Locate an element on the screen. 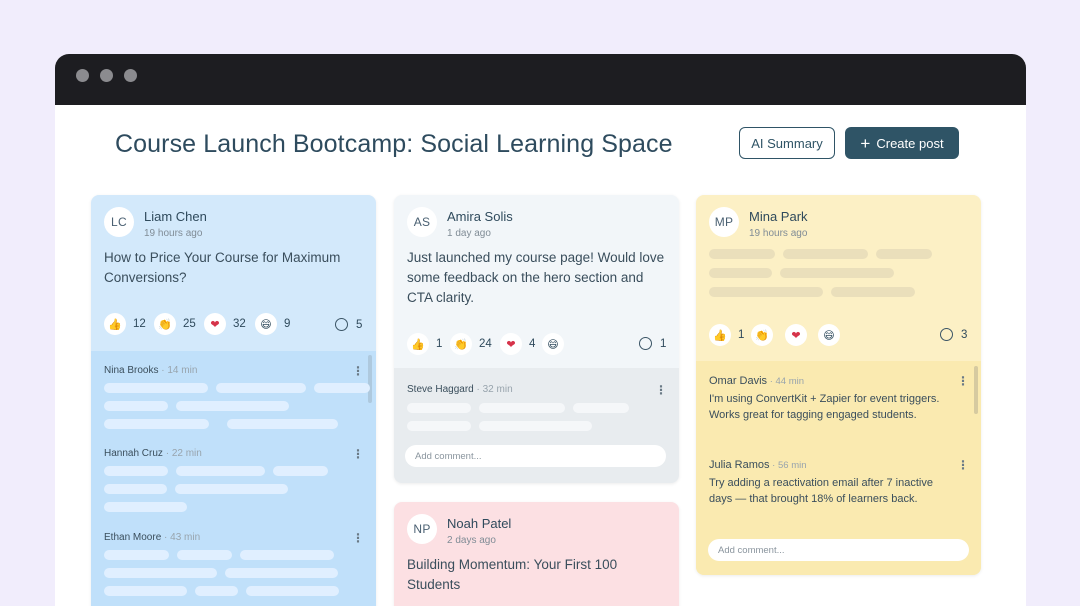 The image size is (1080, 606). comment-author: Hannah Cruz · 22 min is located at coordinates (153, 453).